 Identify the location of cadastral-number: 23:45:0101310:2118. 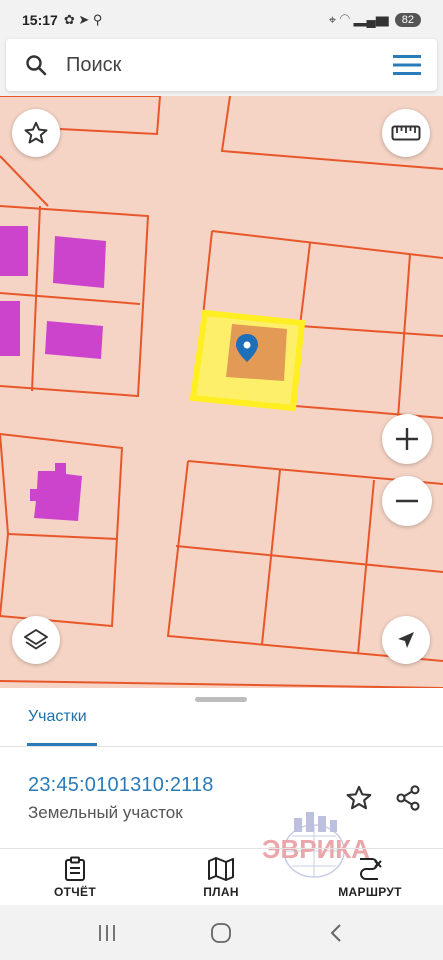
(121, 785).